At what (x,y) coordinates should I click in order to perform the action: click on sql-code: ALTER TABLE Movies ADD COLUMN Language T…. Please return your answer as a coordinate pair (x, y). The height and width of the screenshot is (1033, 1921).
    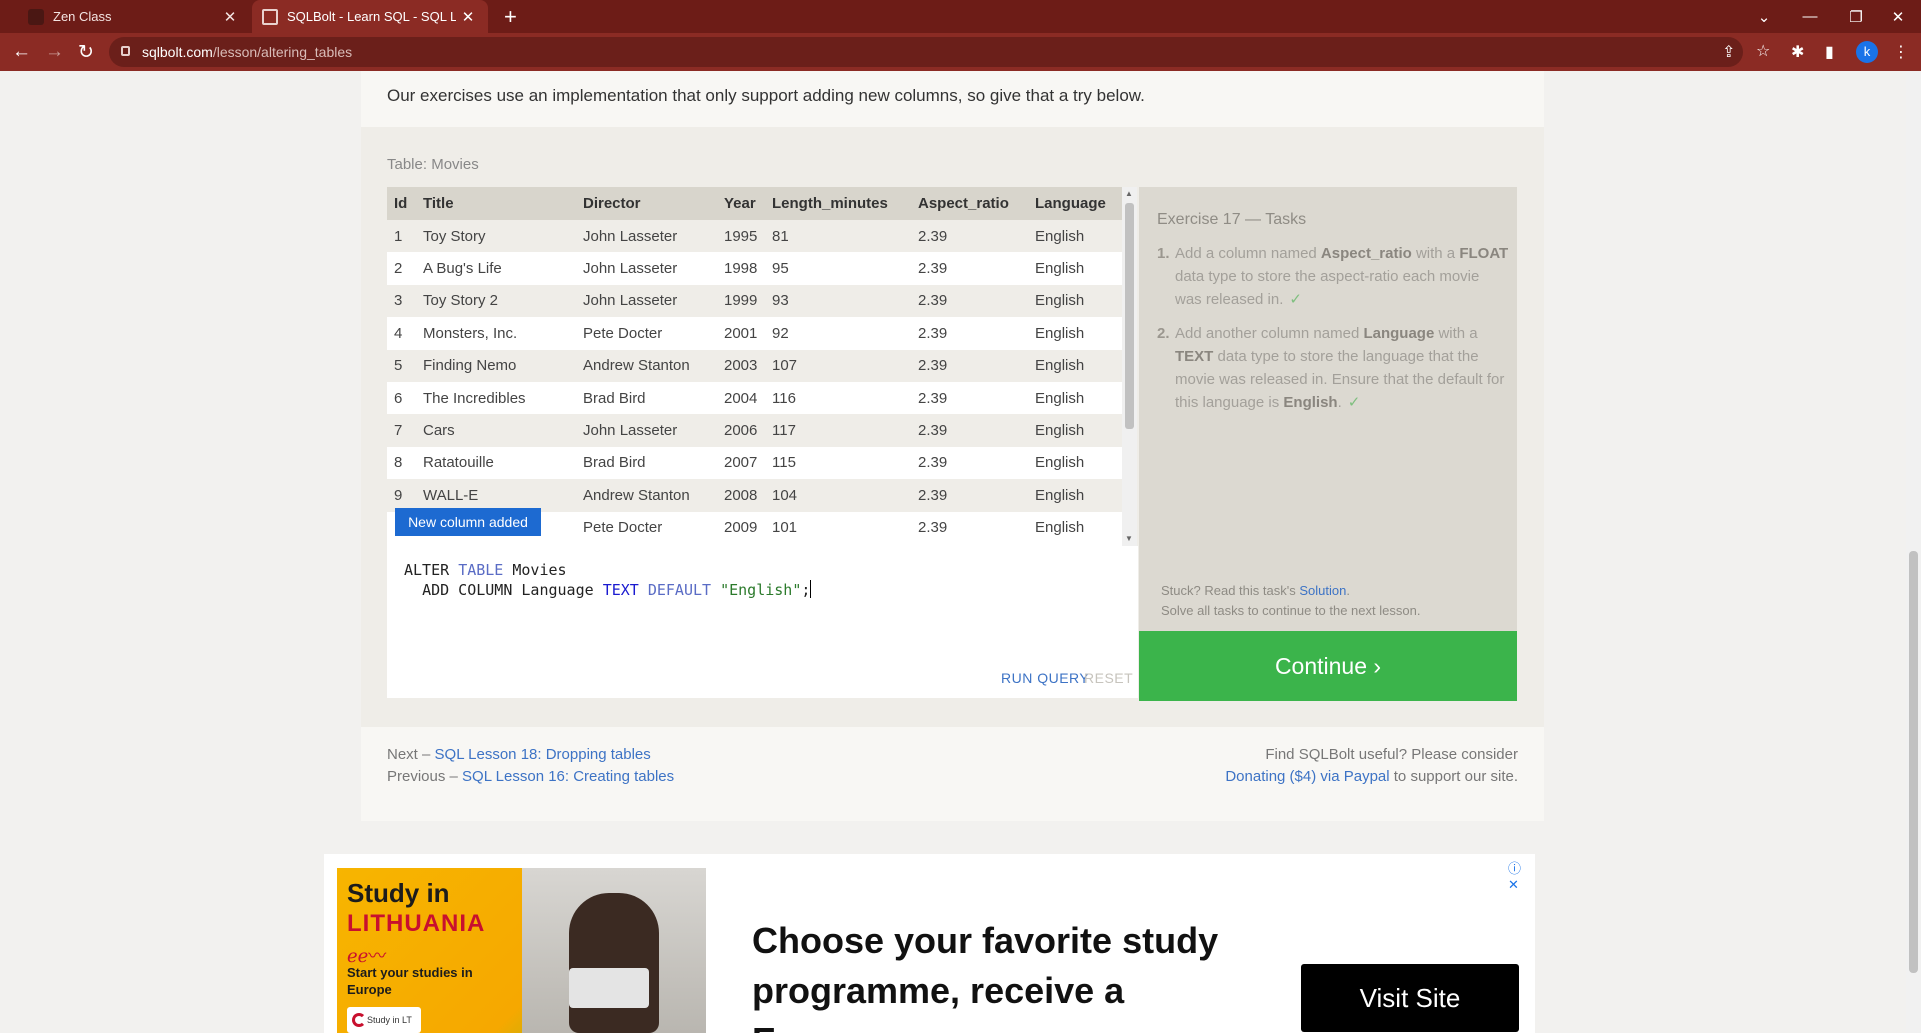
    Looking at the image, I should click on (608, 580).